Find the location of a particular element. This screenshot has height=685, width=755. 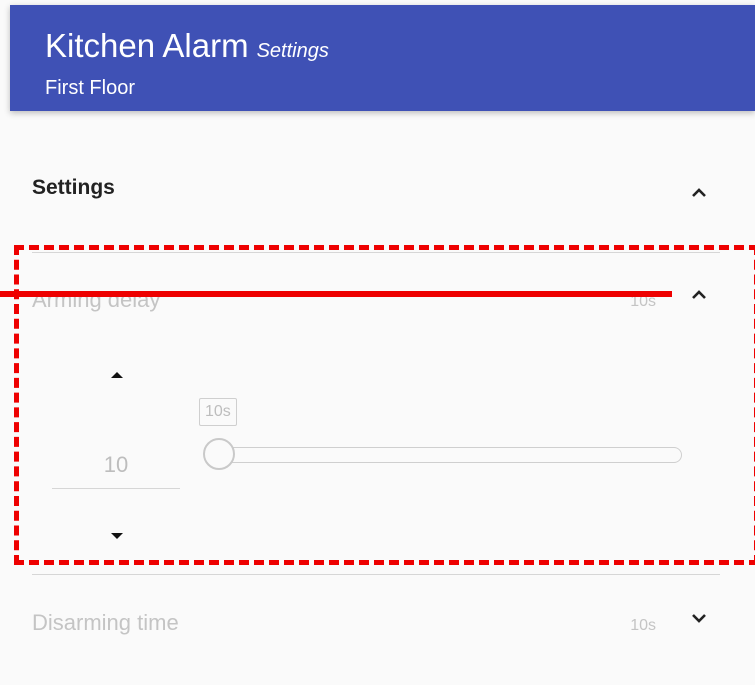

device-name: Kitchen Alarm is located at coordinates (147, 45).